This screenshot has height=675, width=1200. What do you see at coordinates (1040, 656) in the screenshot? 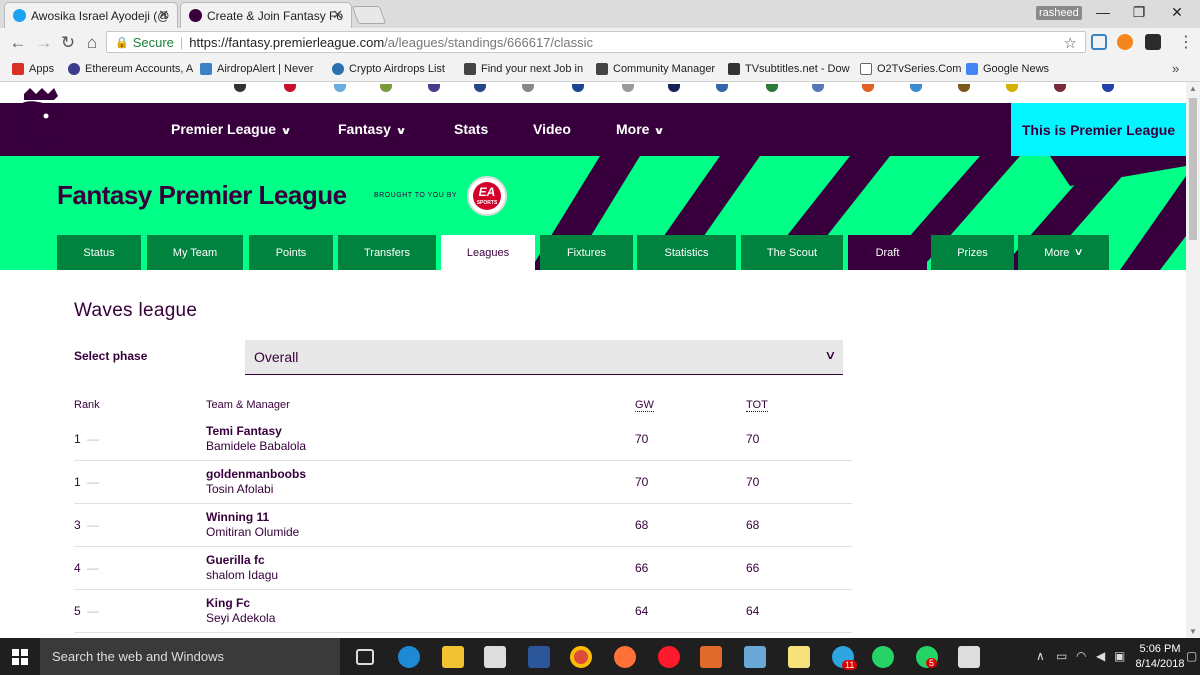
I see `show-hidden-icons-icon: ∧` at bounding box center [1040, 656].